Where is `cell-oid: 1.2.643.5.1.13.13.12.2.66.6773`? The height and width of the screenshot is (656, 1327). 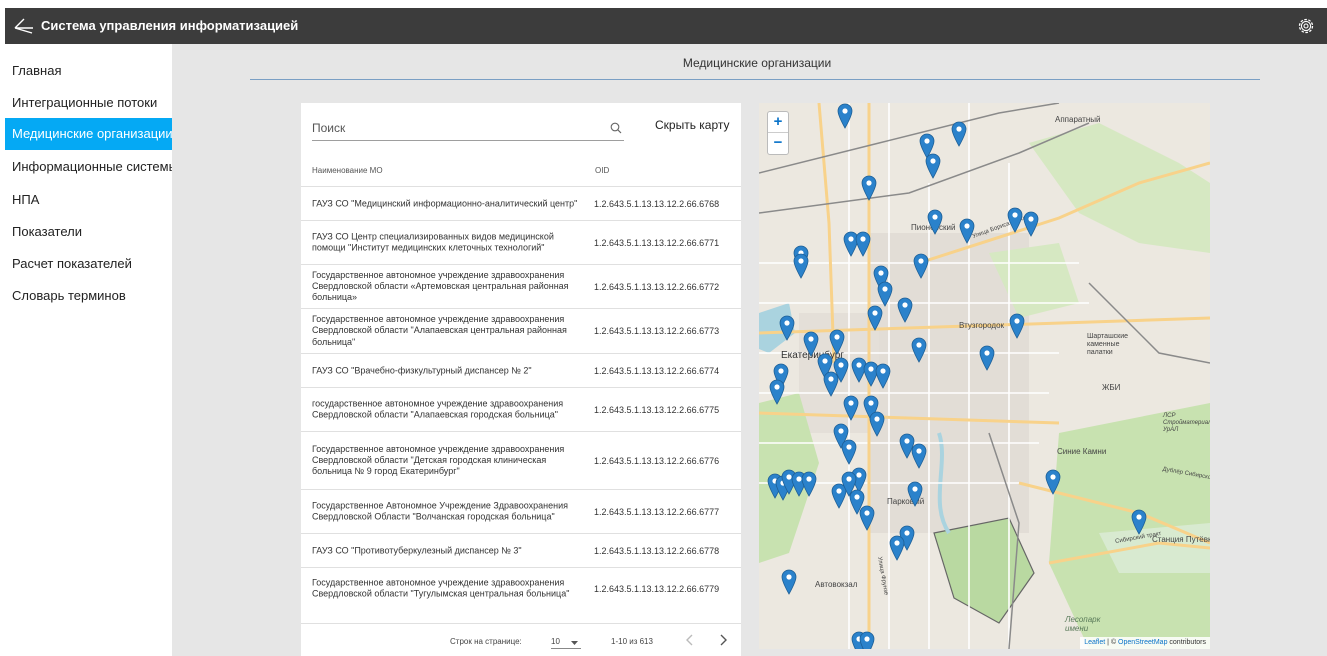
cell-oid: 1.2.643.5.1.13.13.12.2.66.6773 is located at coordinates (657, 331).